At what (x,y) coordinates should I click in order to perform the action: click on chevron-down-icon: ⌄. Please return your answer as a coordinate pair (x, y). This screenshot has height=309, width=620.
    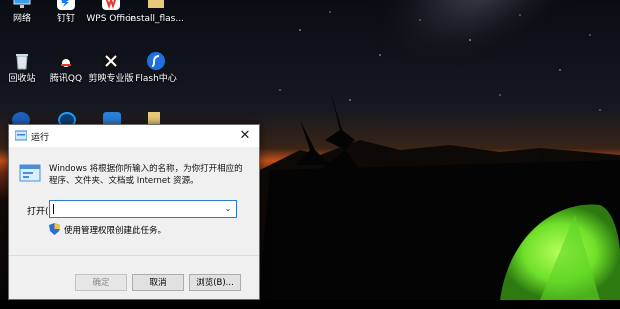
    Looking at the image, I should click on (228, 209).